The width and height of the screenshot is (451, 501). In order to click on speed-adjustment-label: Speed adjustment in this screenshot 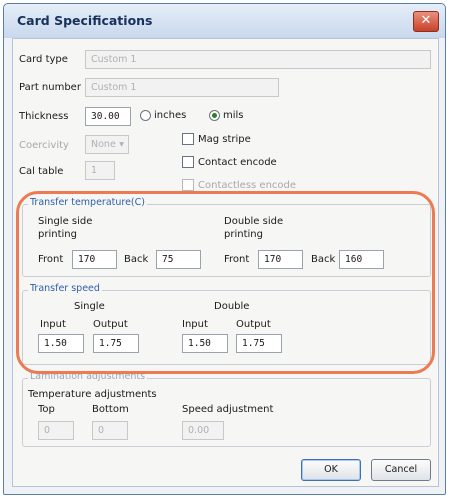, I will do `click(228, 409)`.